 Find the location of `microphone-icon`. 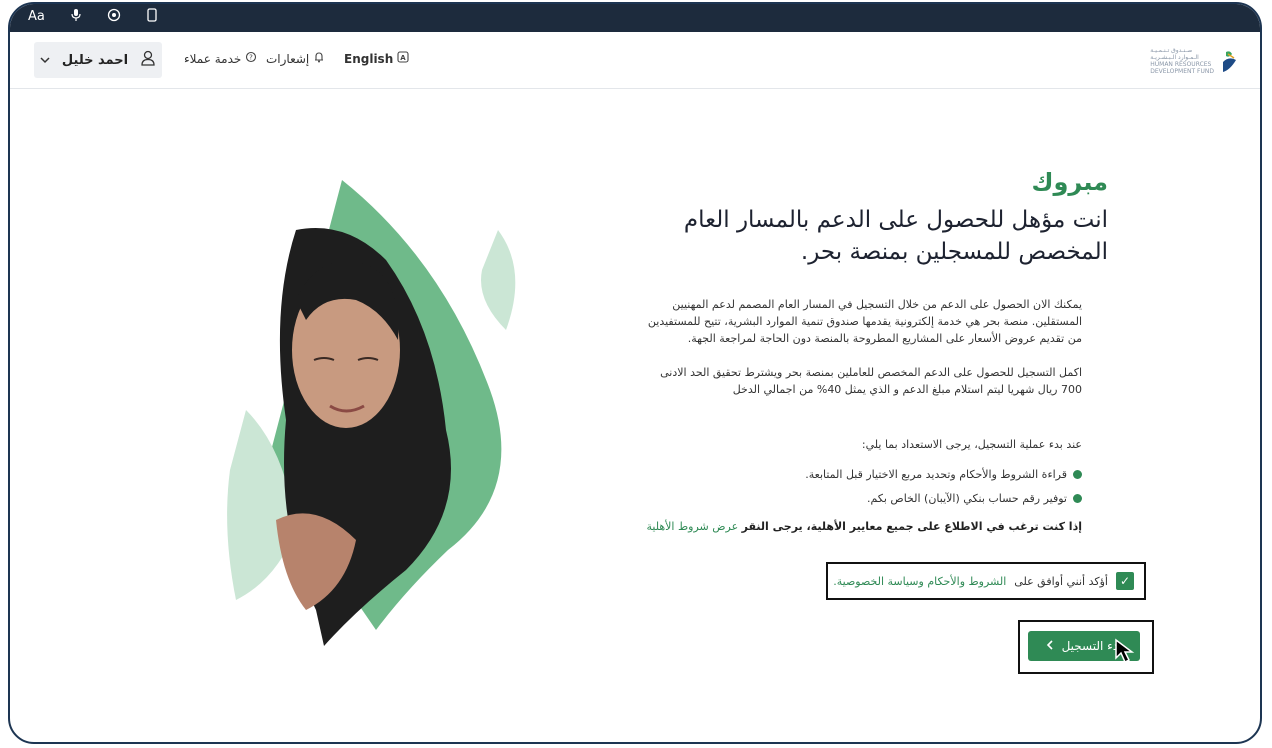

microphone-icon is located at coordinates (76, 18).